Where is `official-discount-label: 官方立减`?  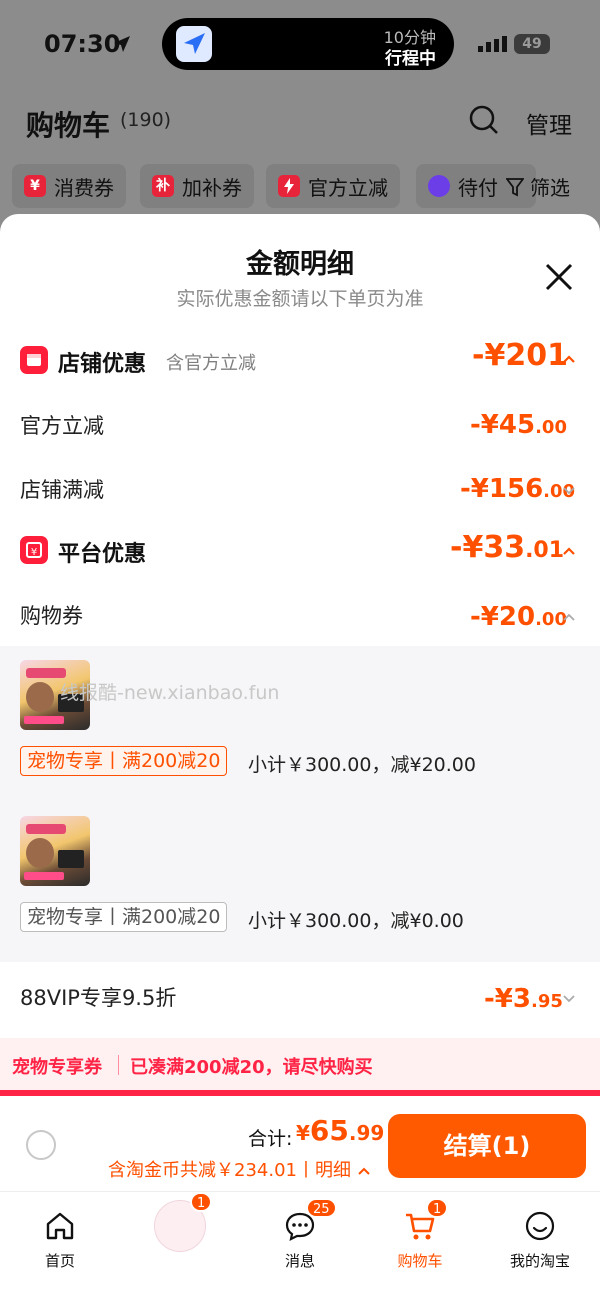 official-discount-label: 官方立减 is located at coordinates (62, 426).